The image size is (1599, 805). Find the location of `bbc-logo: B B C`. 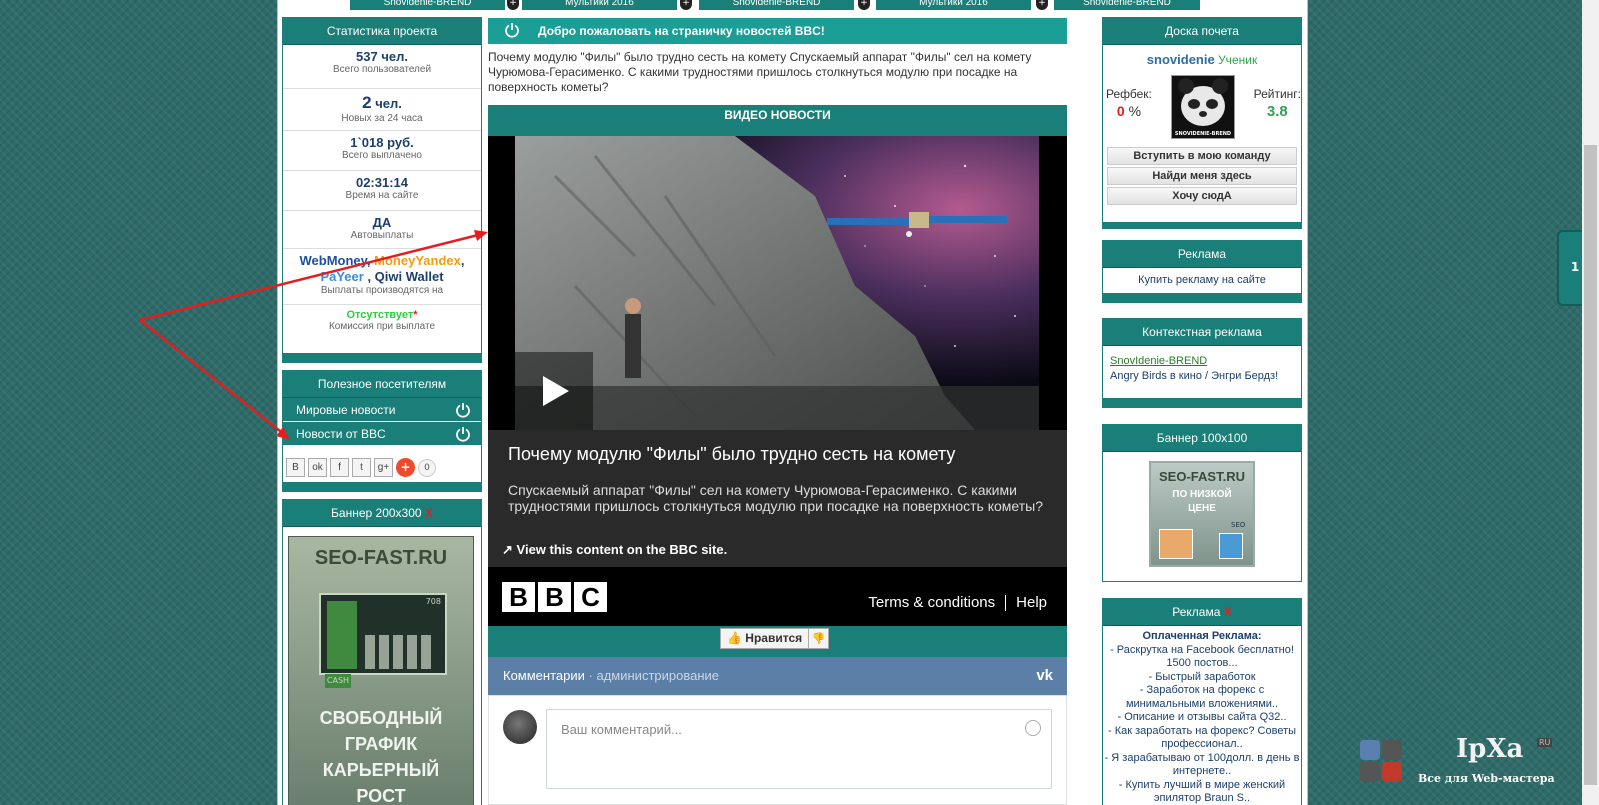

bbc-logo: B B C is located at coordinates (554, 597).